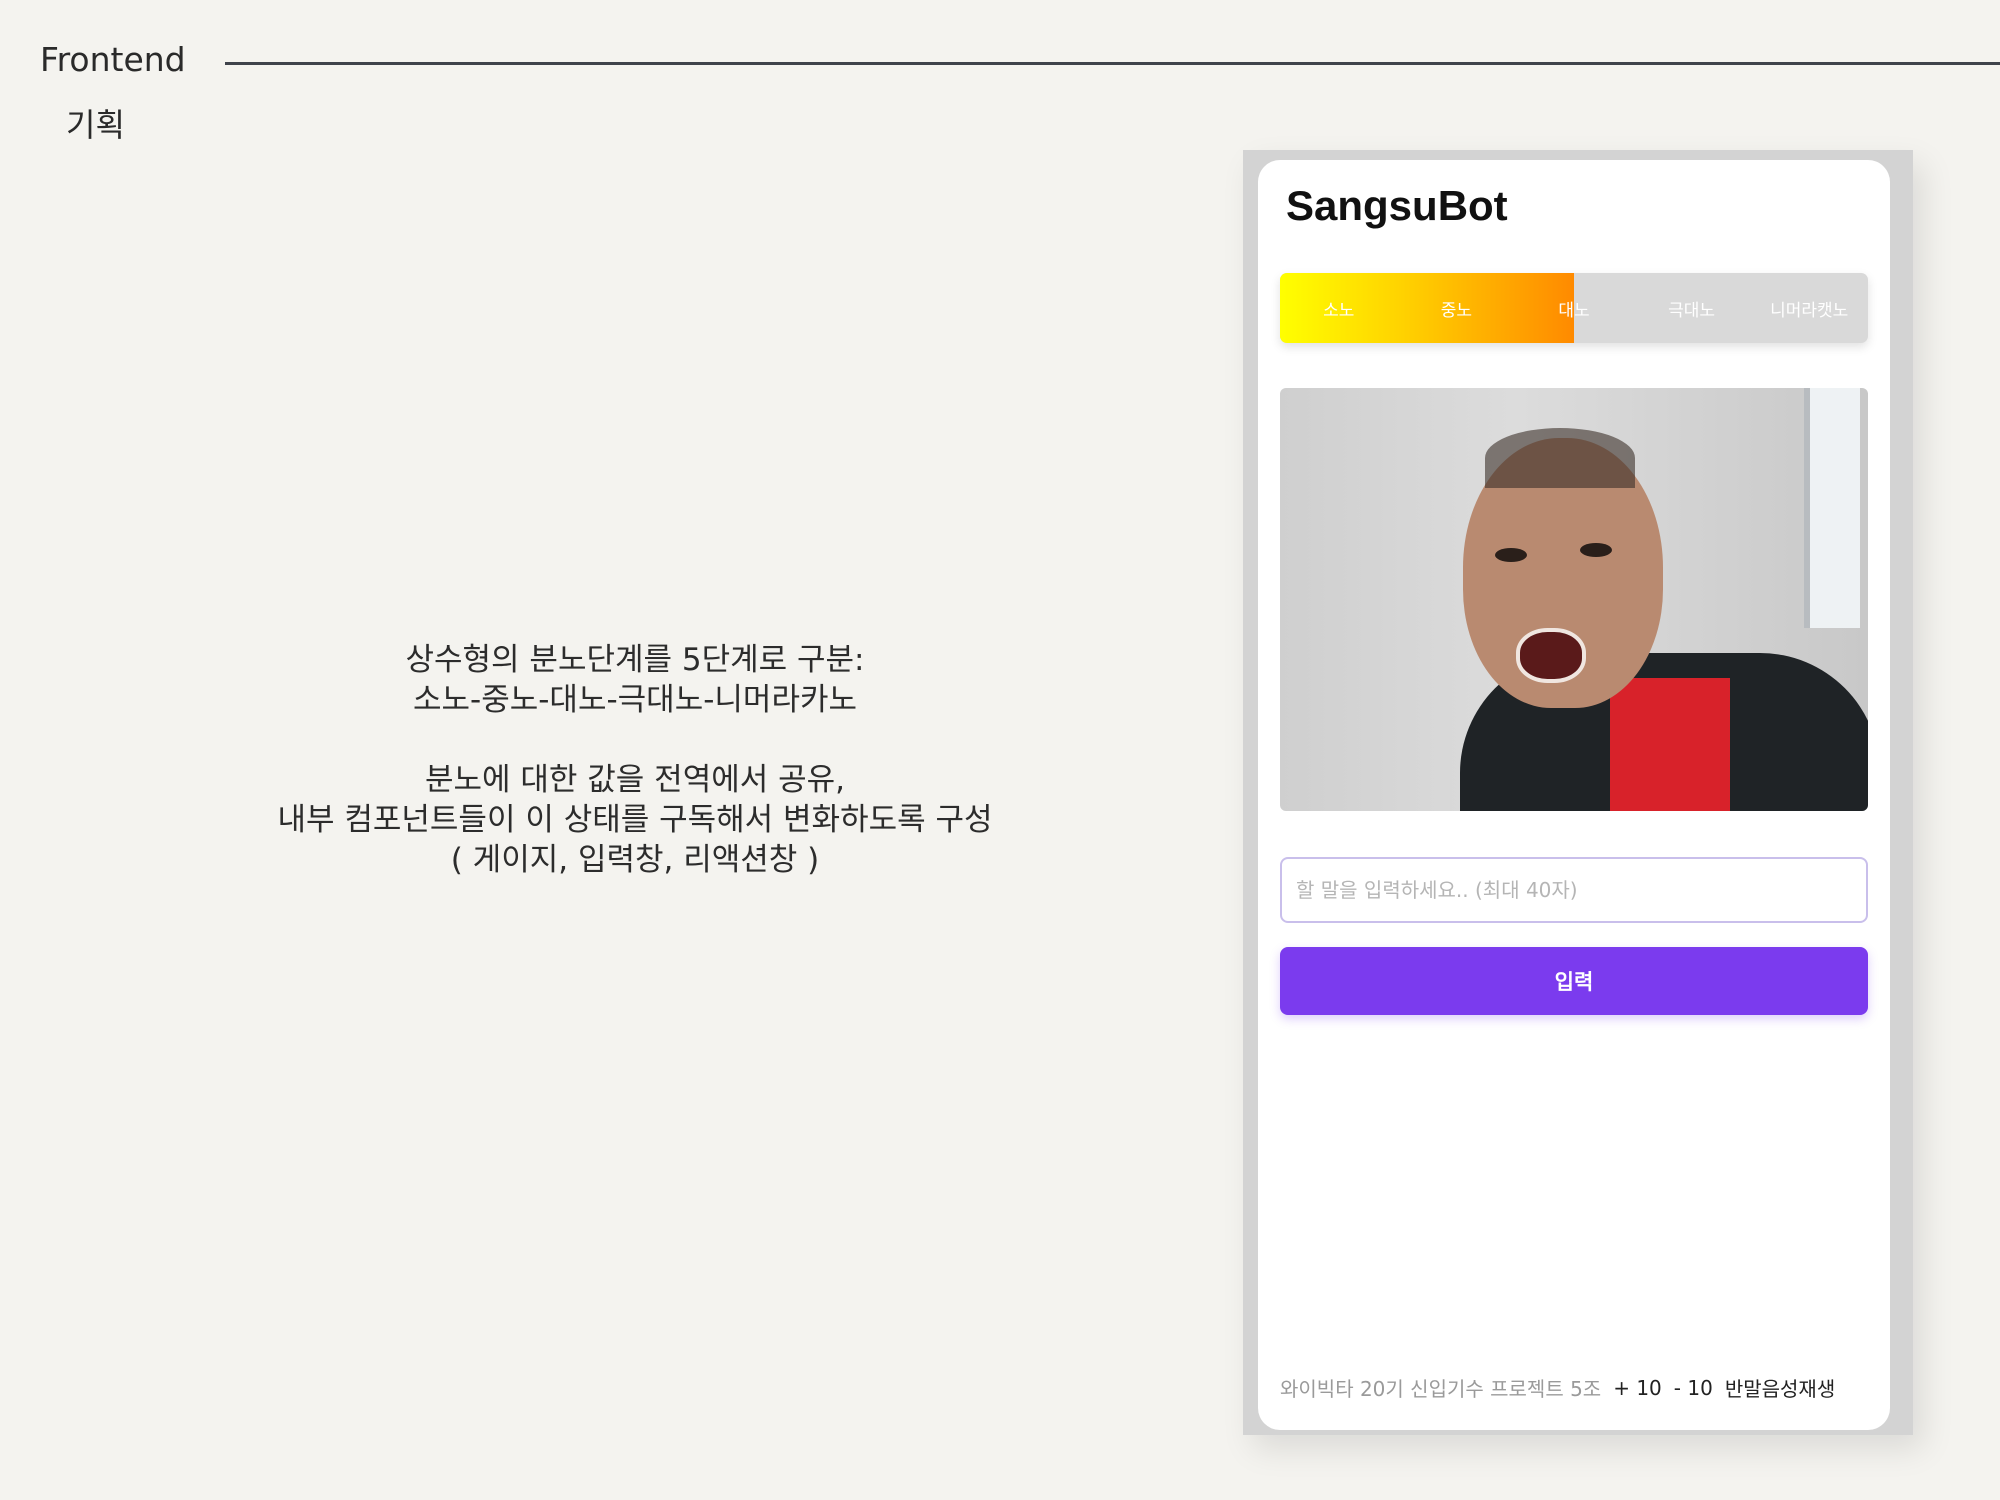 This screenshot has height=1500, width=2000. I want to click on background-window, so click(1832, 508).